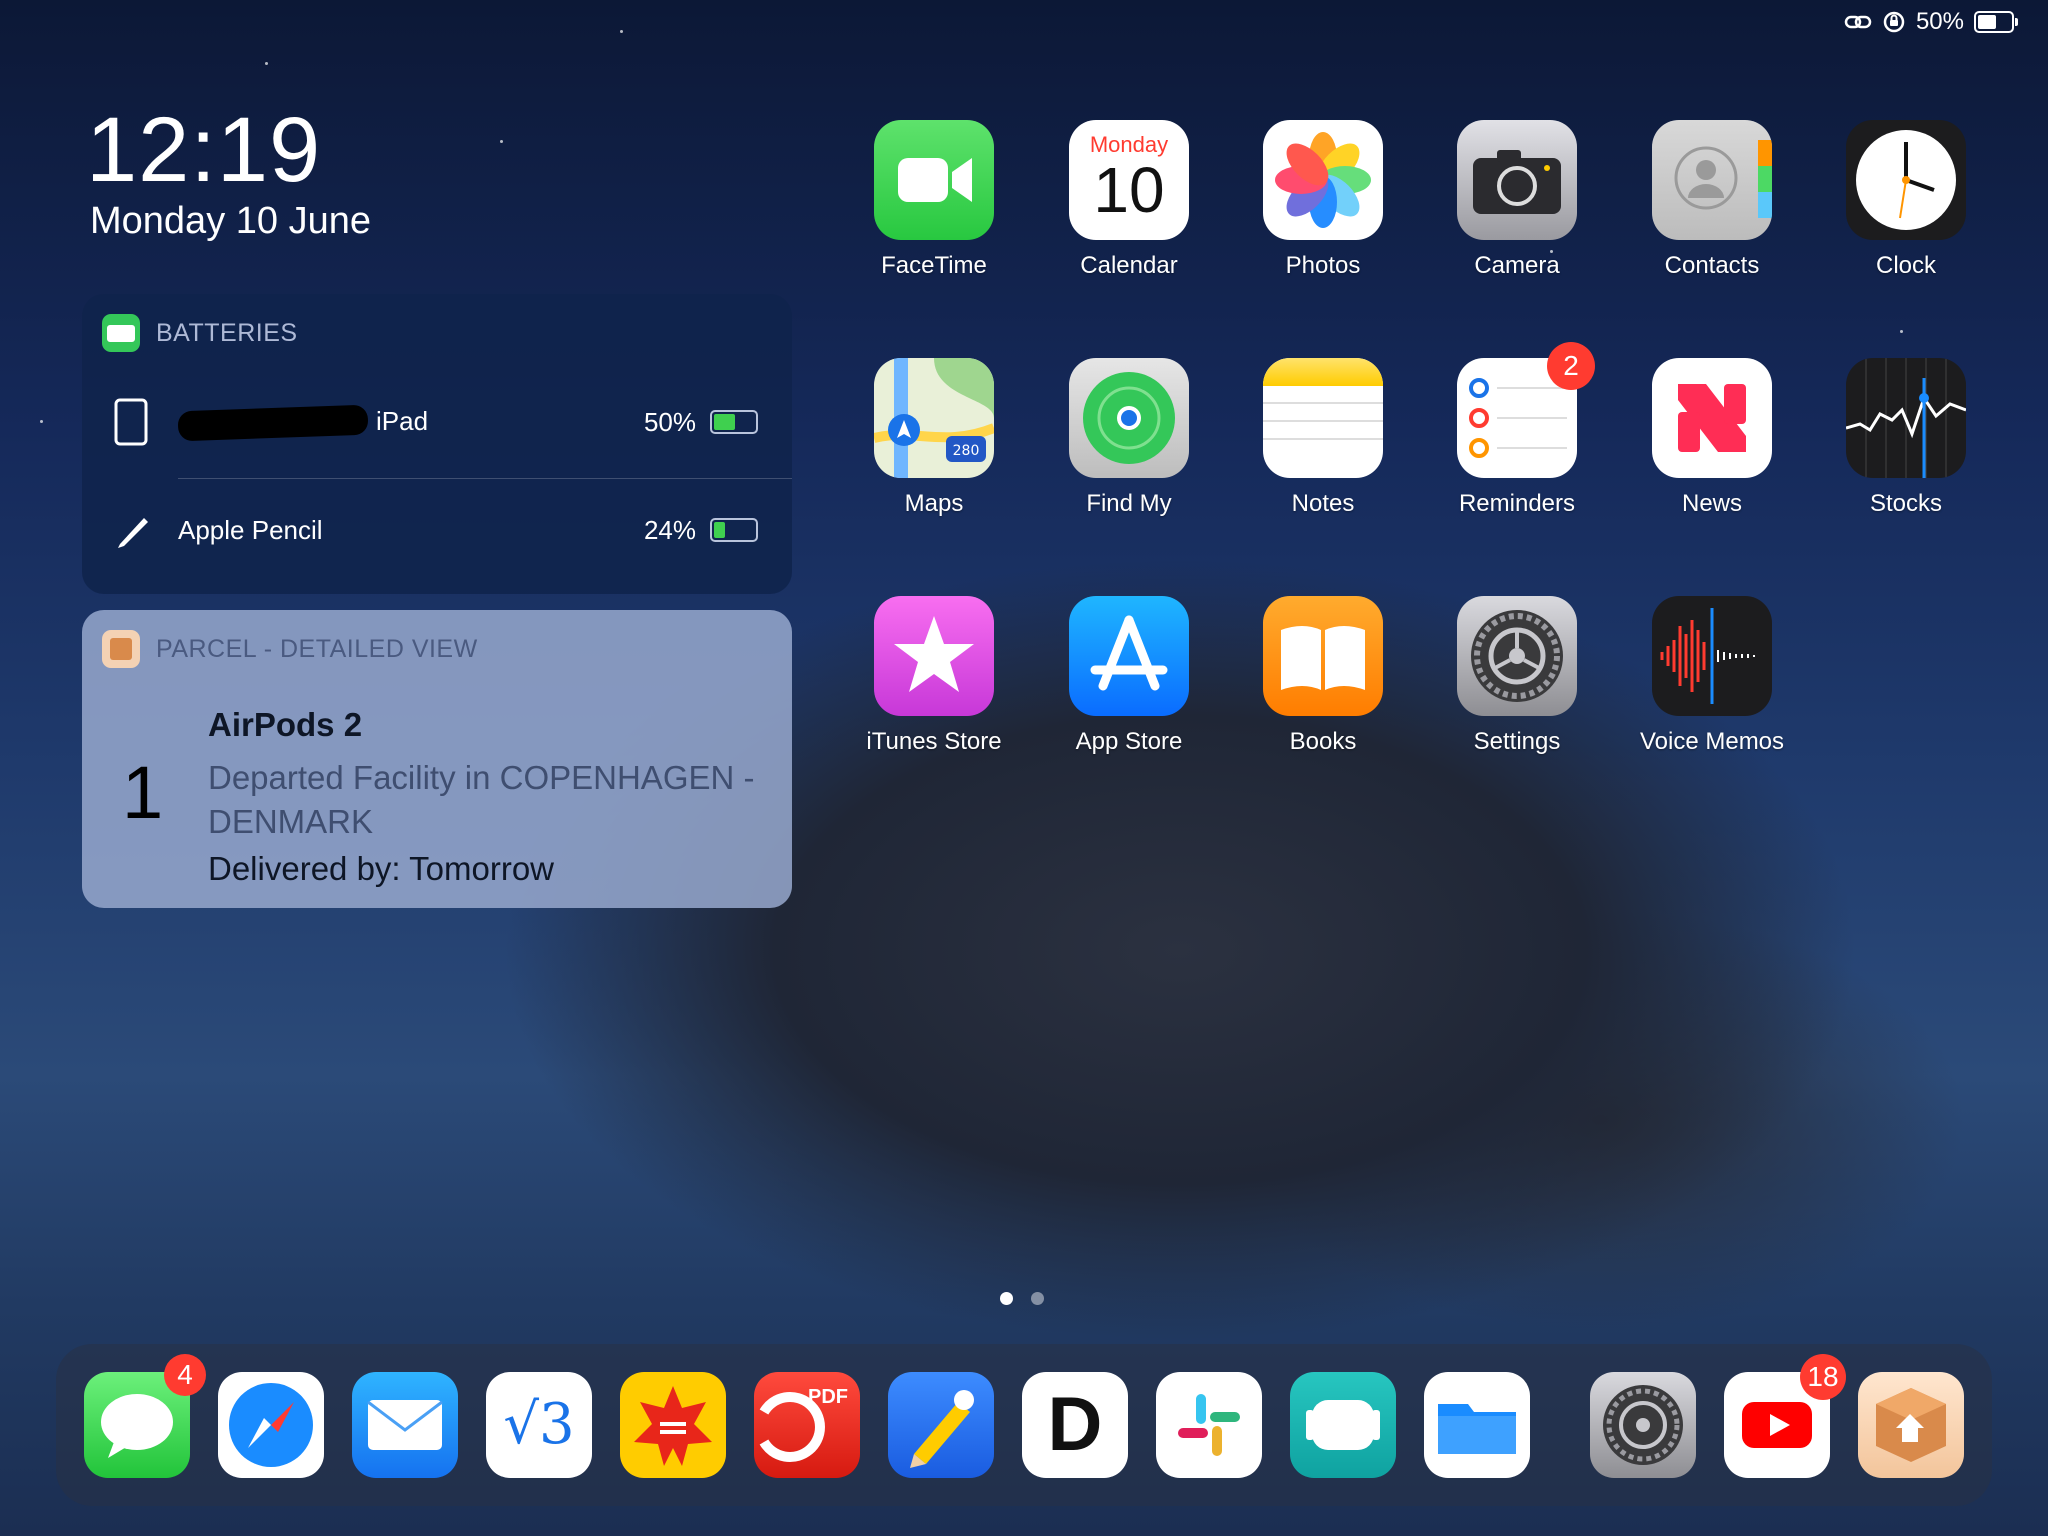  What do you see at coordinates (121, 649) in the screenshot?
I see `parcel-app-icon` at bounding box center [121, 649].